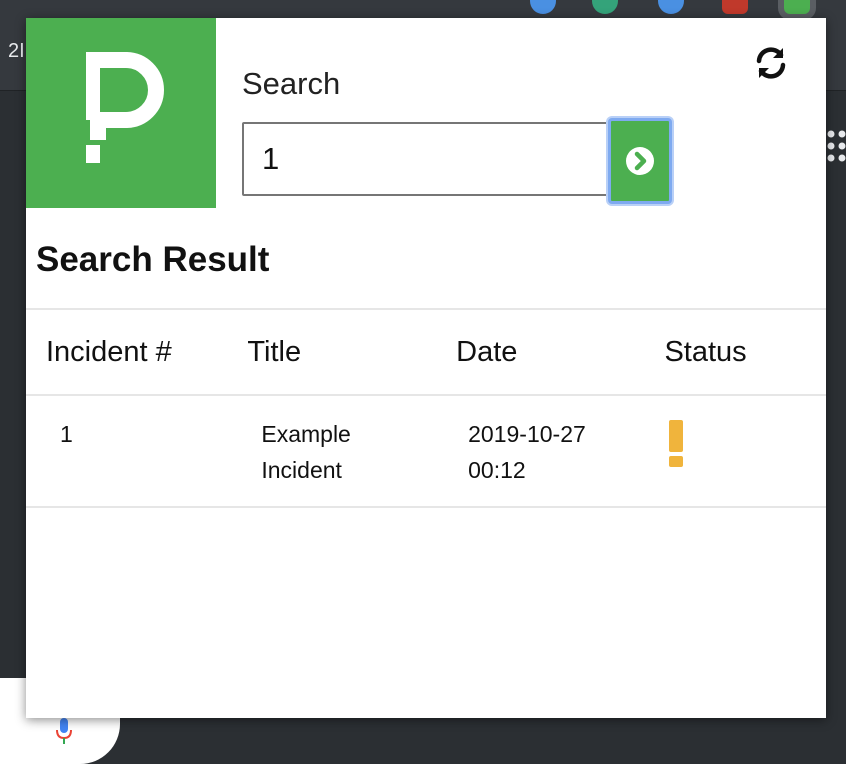  I want to click on chevron-circle-right-icon, so click(640, 161).